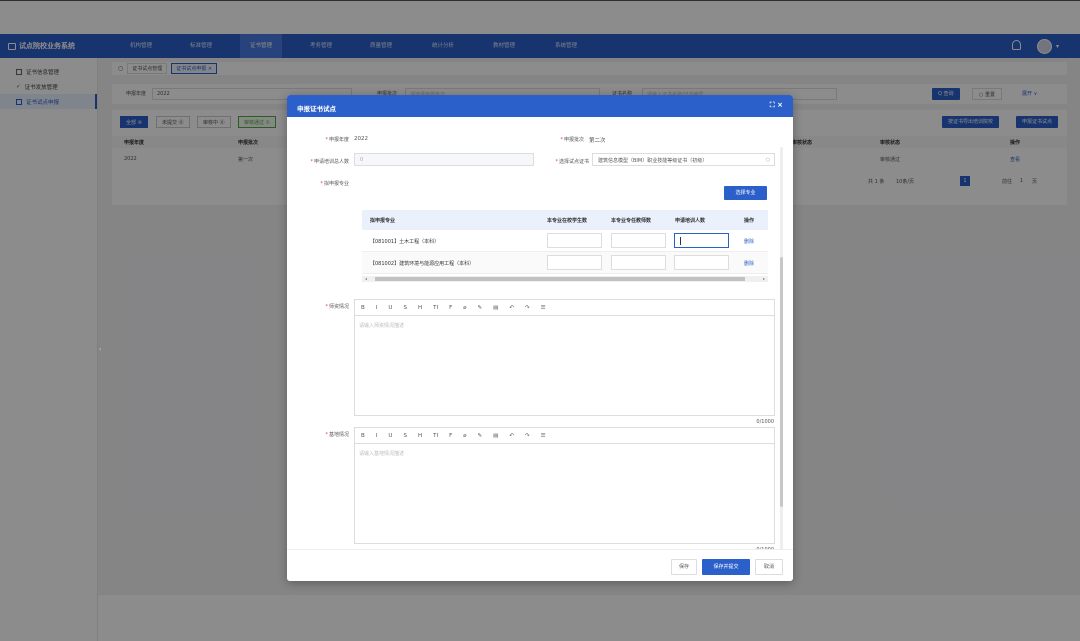 The width and height of the screenshot is (1080, 641). What do you see at coordinates (337, 307) in the screenshot?
I see `teachers-label: *师资情况` at bounding box center [337, 307].